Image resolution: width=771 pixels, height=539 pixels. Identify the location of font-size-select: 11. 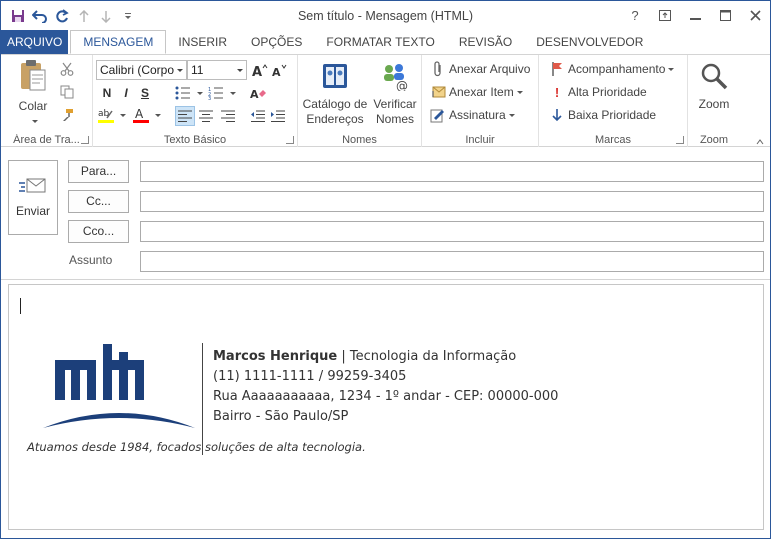
(217, 70).